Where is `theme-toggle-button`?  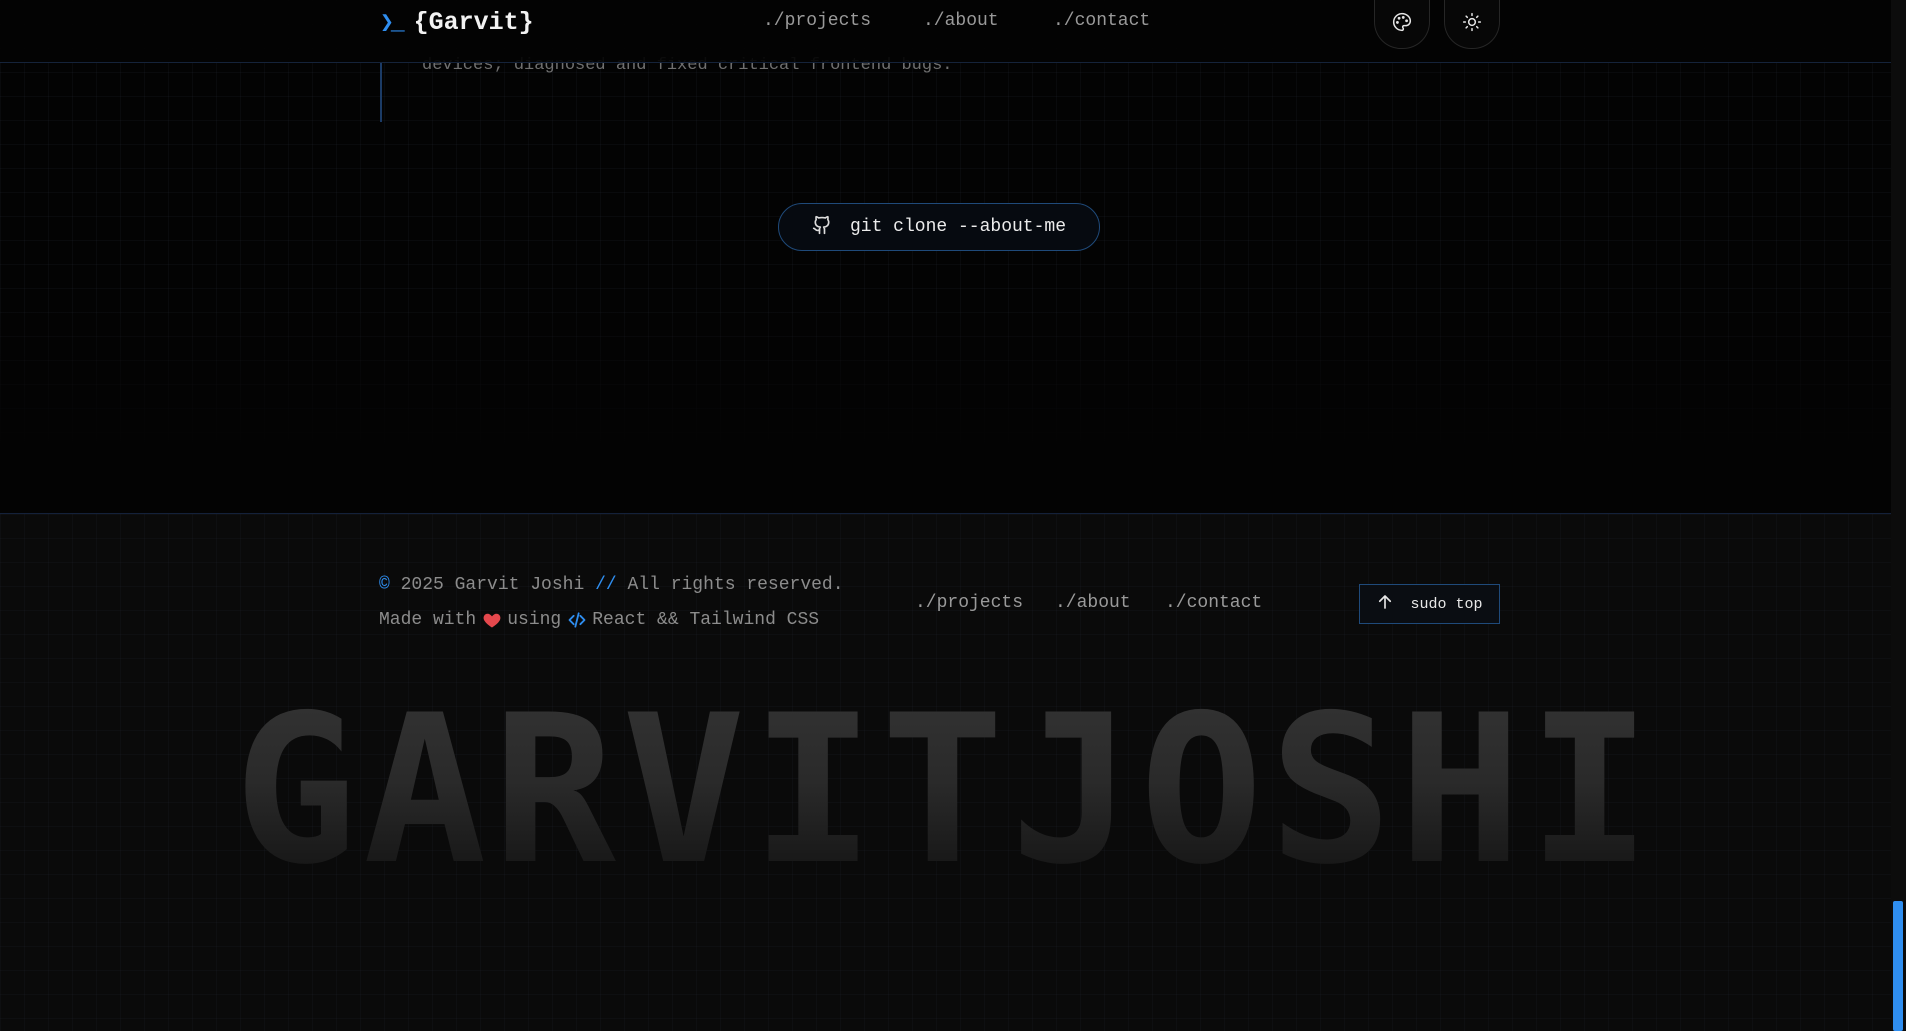
theme-toggle-button is located at coordinates (1472, 24).